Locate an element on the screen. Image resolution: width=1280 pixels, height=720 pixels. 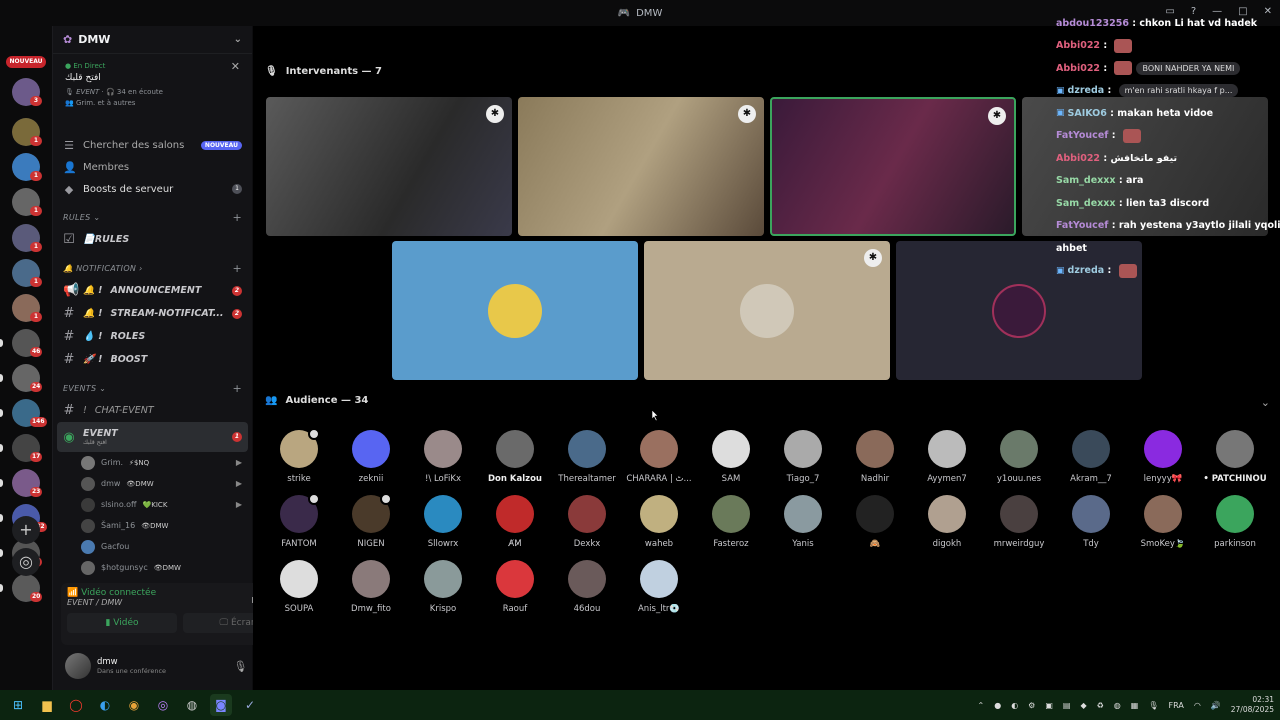
tray-app-icon: ⚙ is located at coordinates (1031, 705).